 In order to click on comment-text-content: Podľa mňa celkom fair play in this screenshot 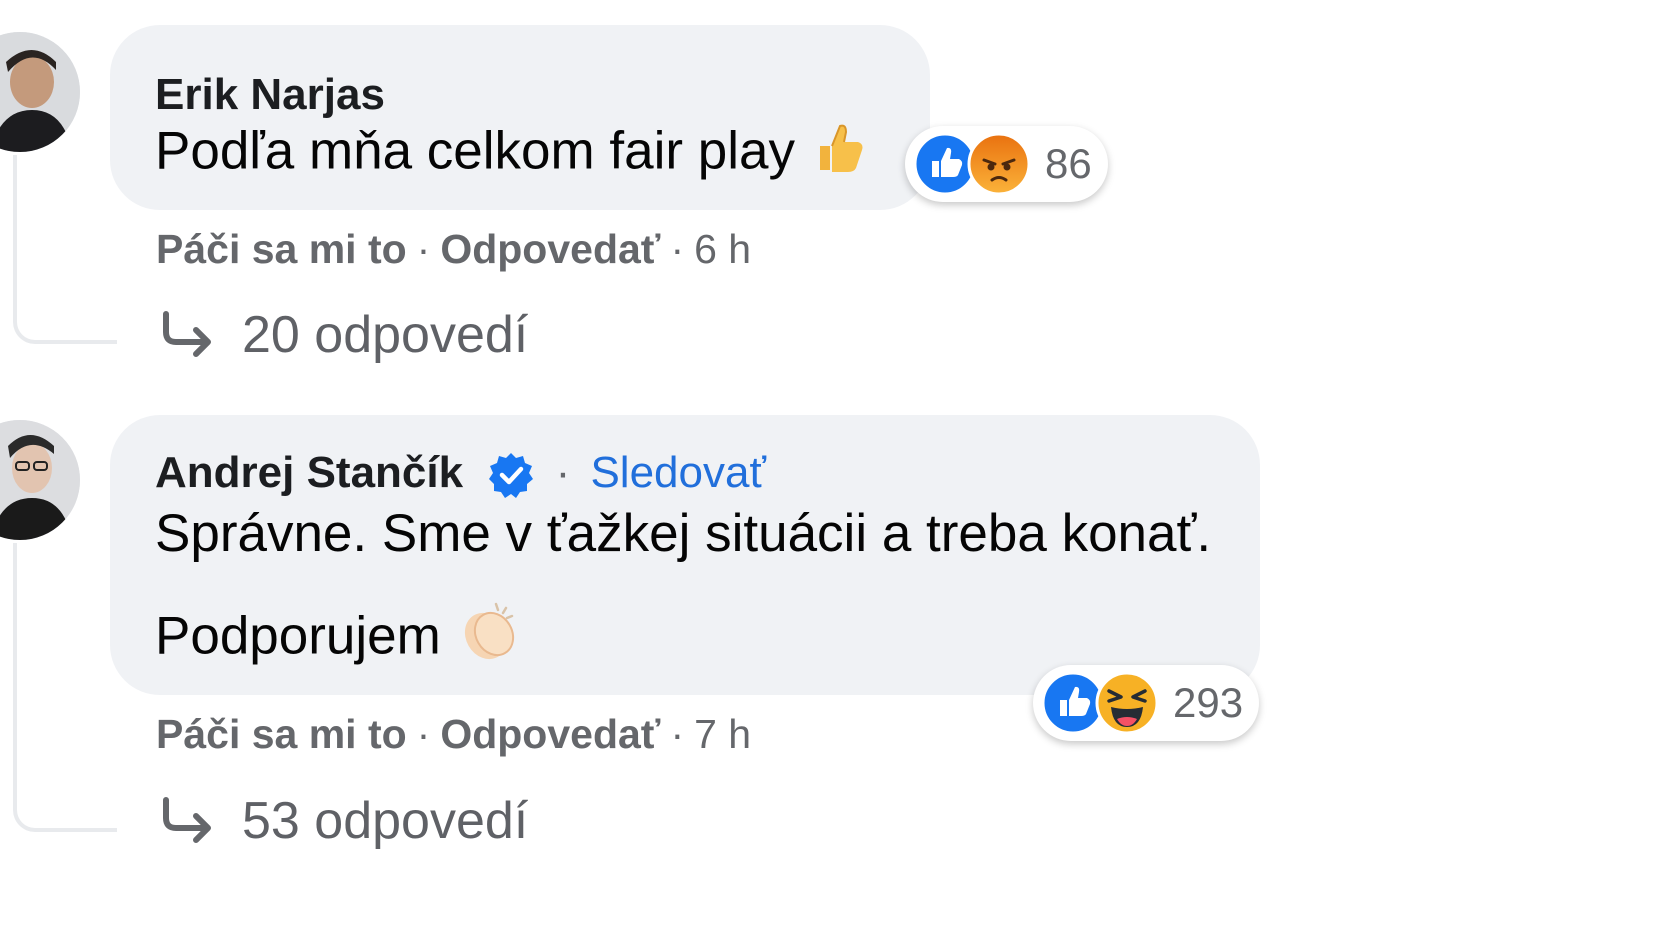, I will do `click(475, 151)`.